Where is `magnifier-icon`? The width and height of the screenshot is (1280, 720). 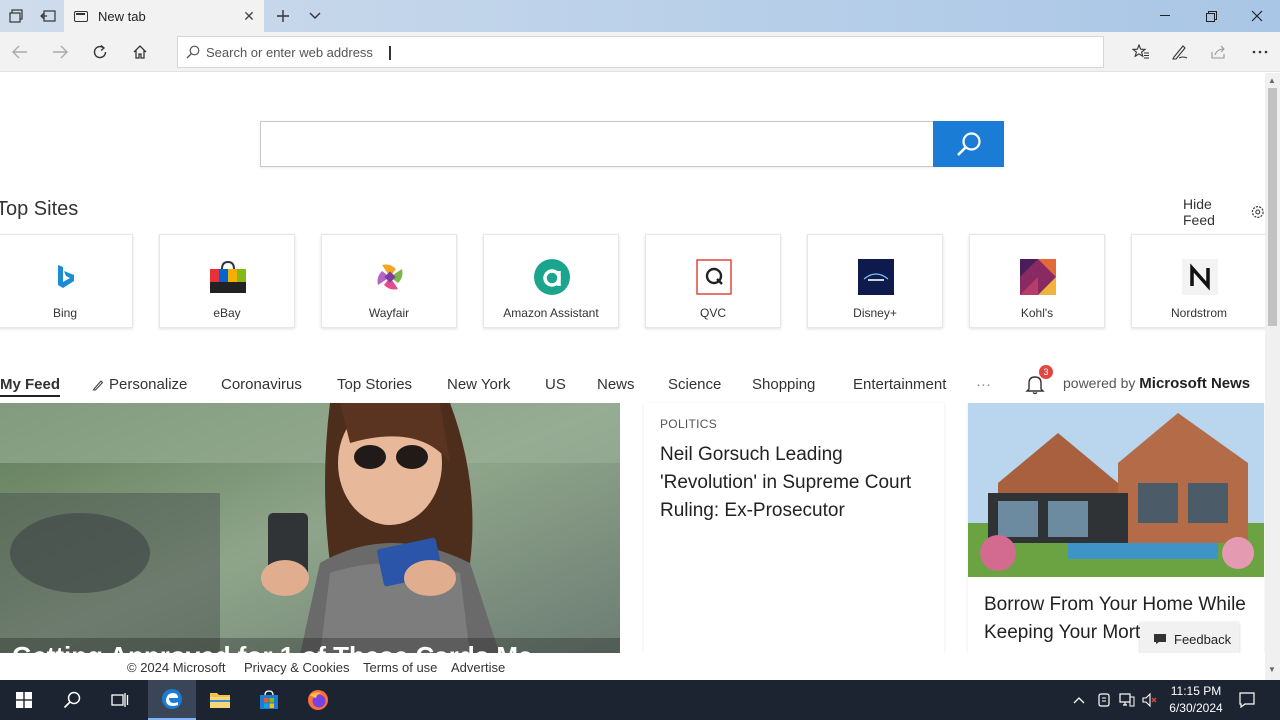
magnifier-icon is located at coordinates (968, 144).